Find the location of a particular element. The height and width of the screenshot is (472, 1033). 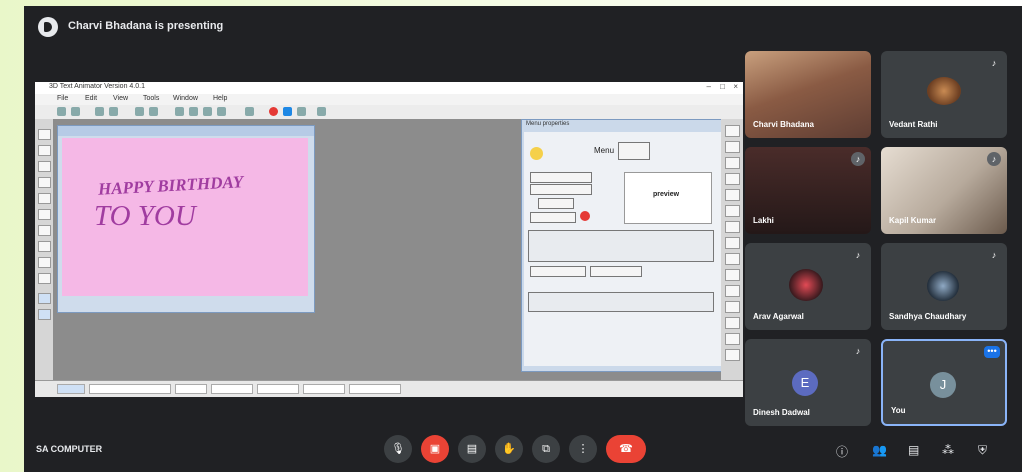

maximize-icon: □ is located at coordinates (722, 86).